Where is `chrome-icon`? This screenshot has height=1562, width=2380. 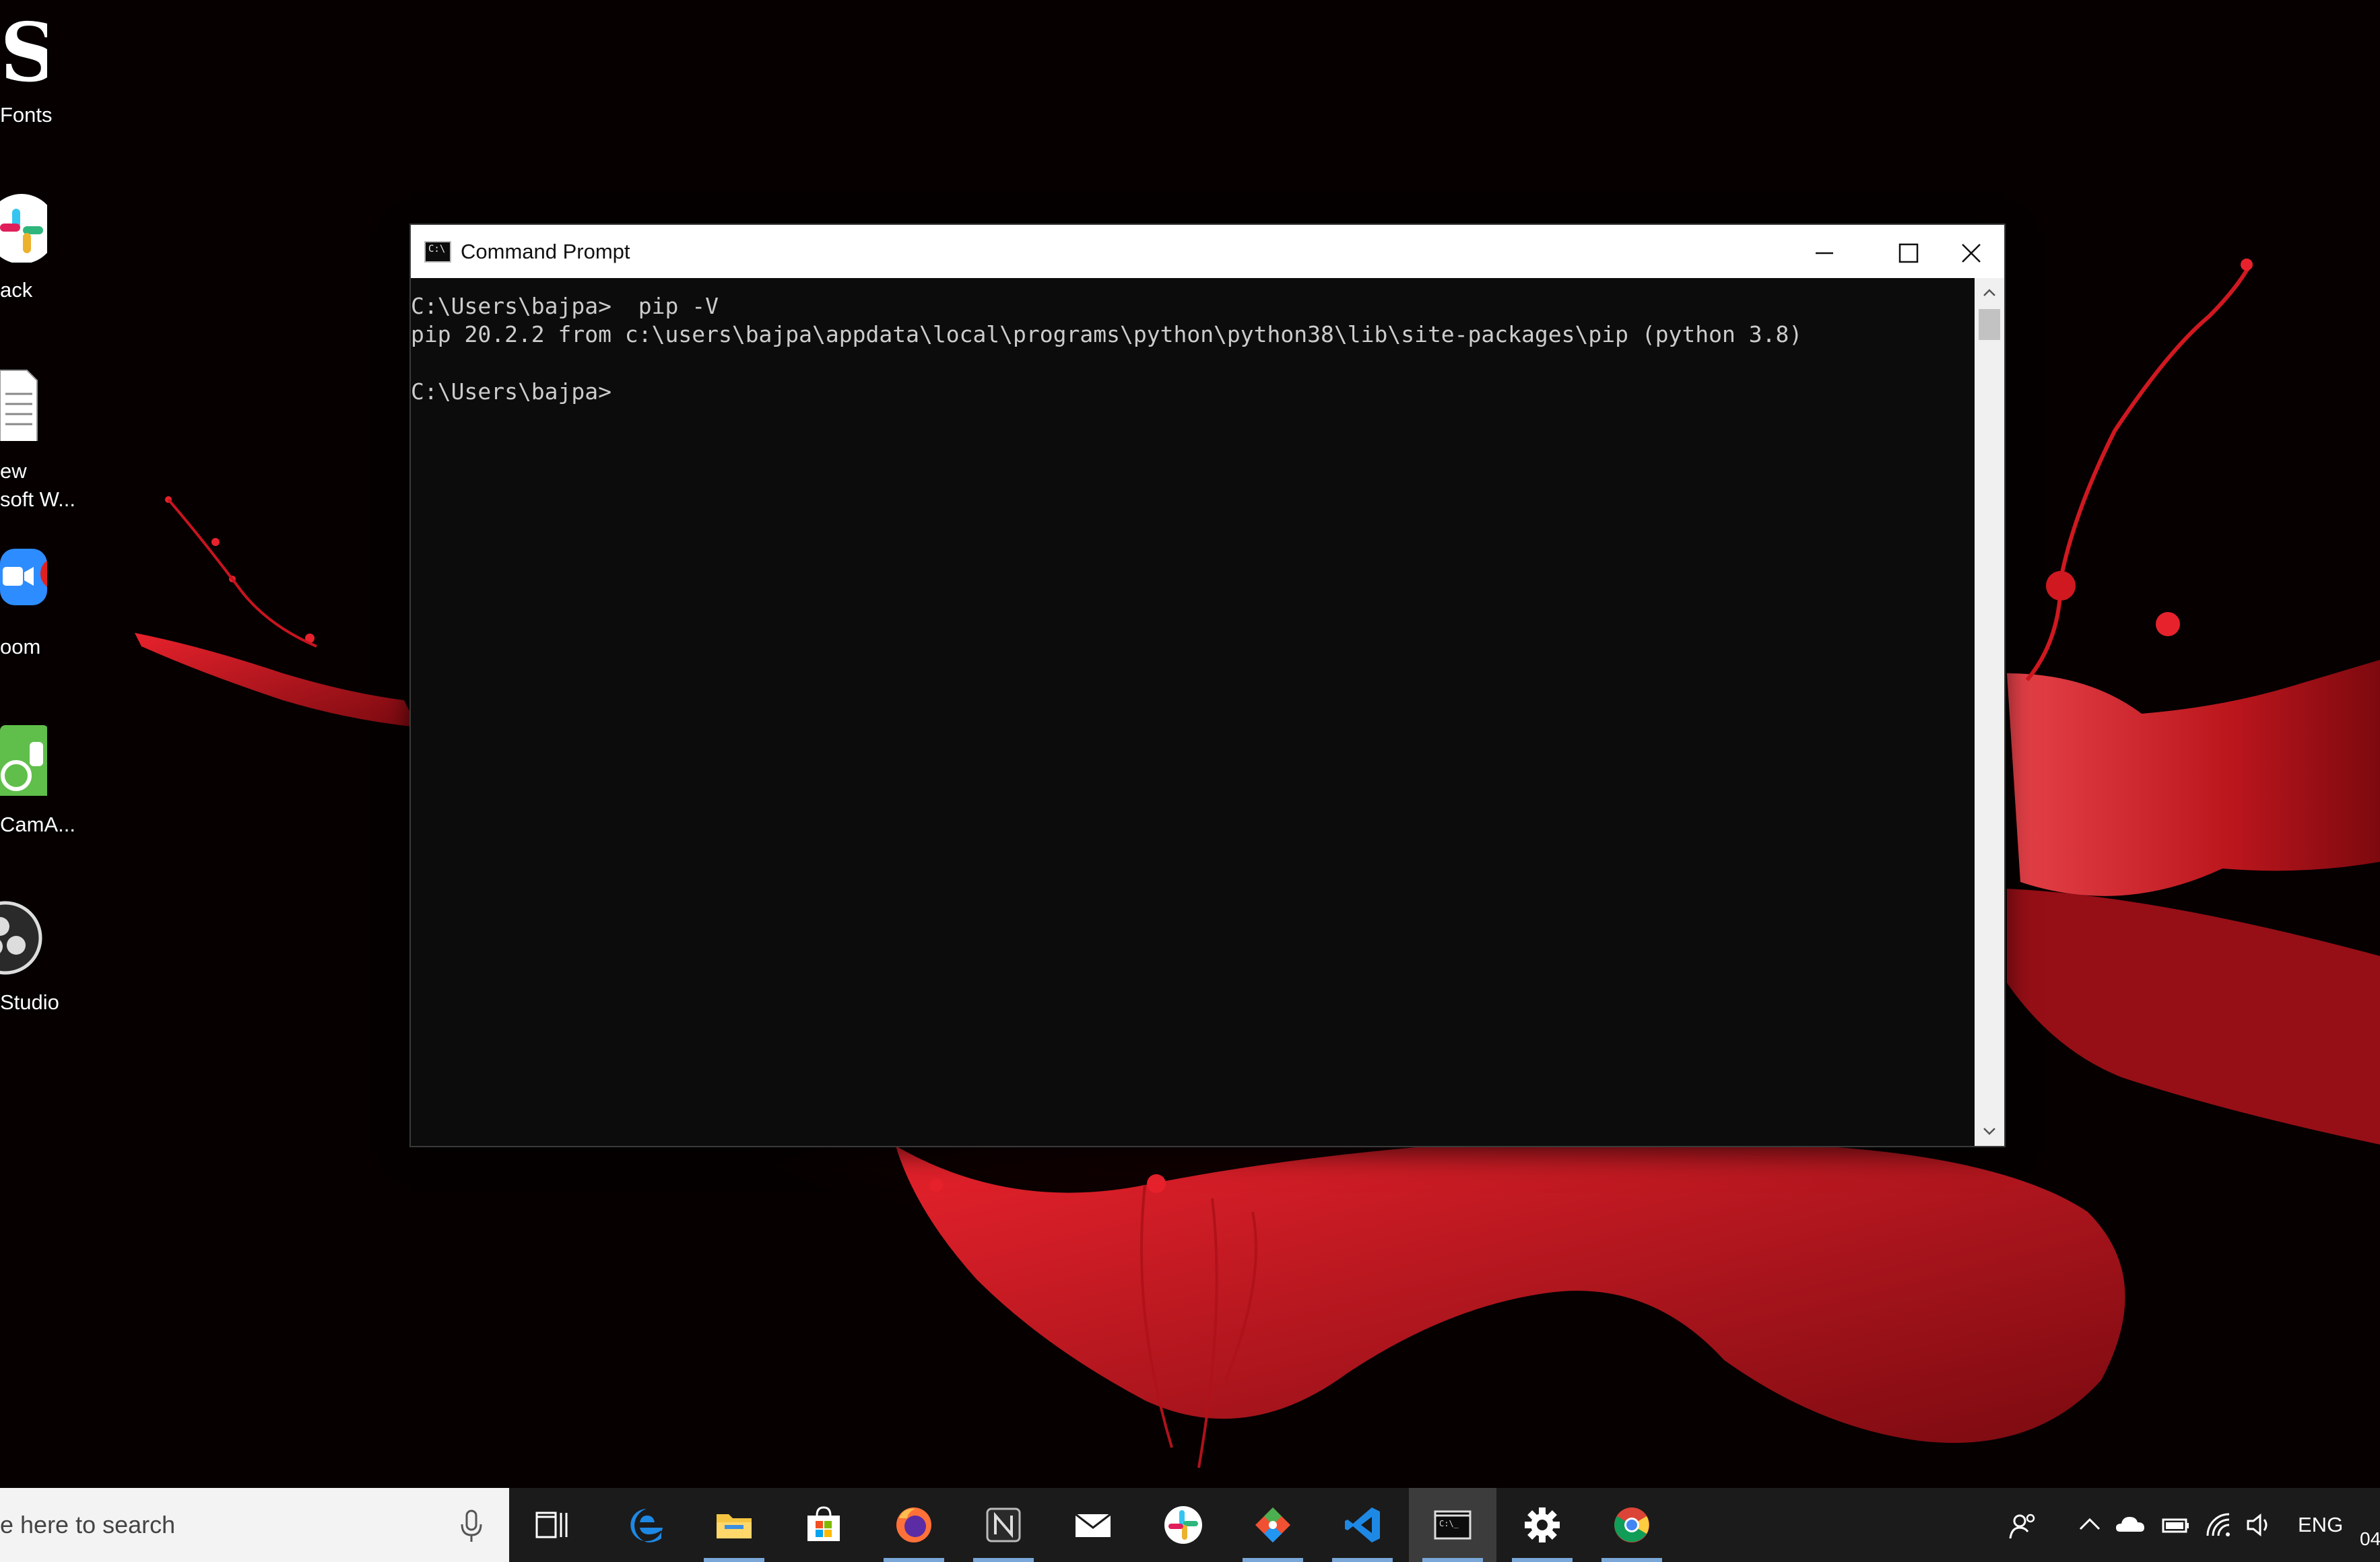 chrome-icon is located at coordinates (1632, 1524).